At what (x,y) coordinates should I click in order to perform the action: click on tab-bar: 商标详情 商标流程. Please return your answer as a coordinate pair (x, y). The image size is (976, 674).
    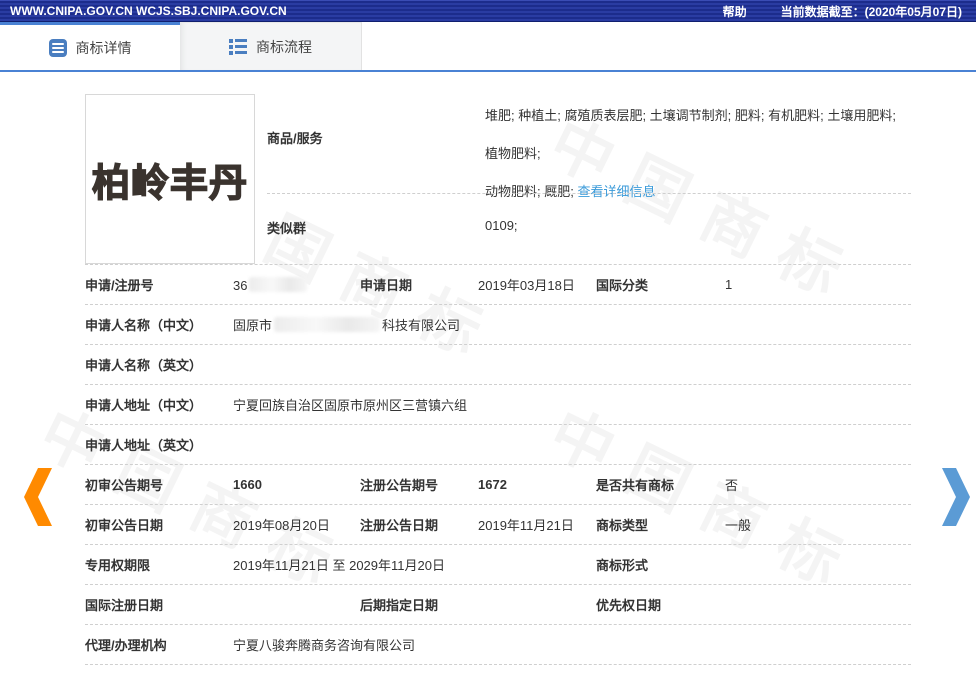
    Looking at the image, I should click on (488, 47).